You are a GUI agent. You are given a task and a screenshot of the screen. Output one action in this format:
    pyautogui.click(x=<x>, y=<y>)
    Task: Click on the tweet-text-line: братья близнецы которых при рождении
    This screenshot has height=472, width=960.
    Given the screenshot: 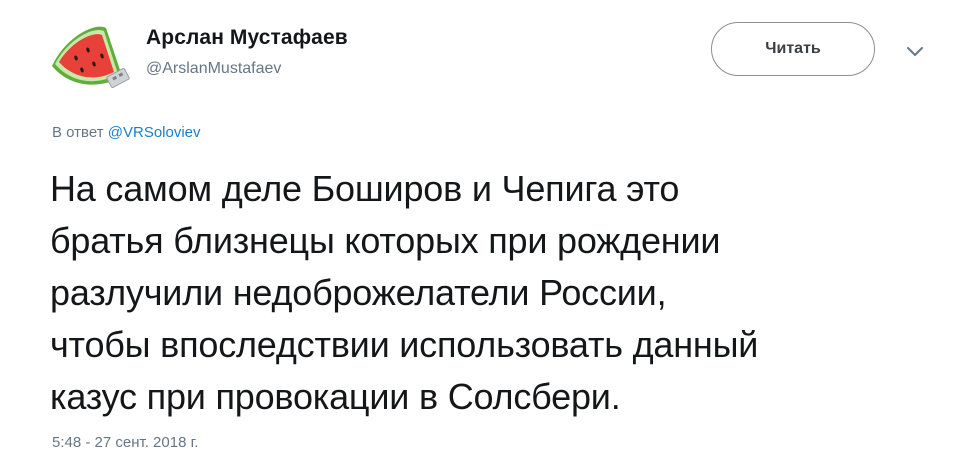 What is the action you would take?
    pyautogui.click(x=385, y=240)
    